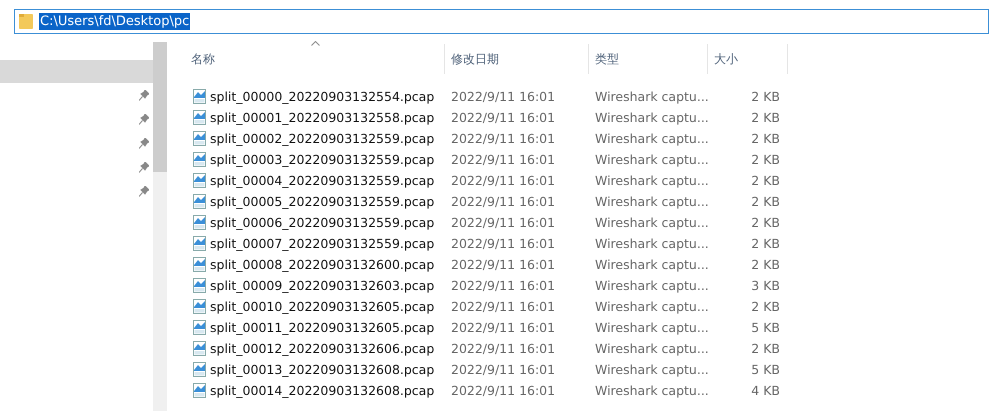 The height and width of the screenshot is (411, 994). What do you see at coordinates (765, 390) in the screenshot?
I see `file-size: 4 KB` at bounding box center [765, 390].